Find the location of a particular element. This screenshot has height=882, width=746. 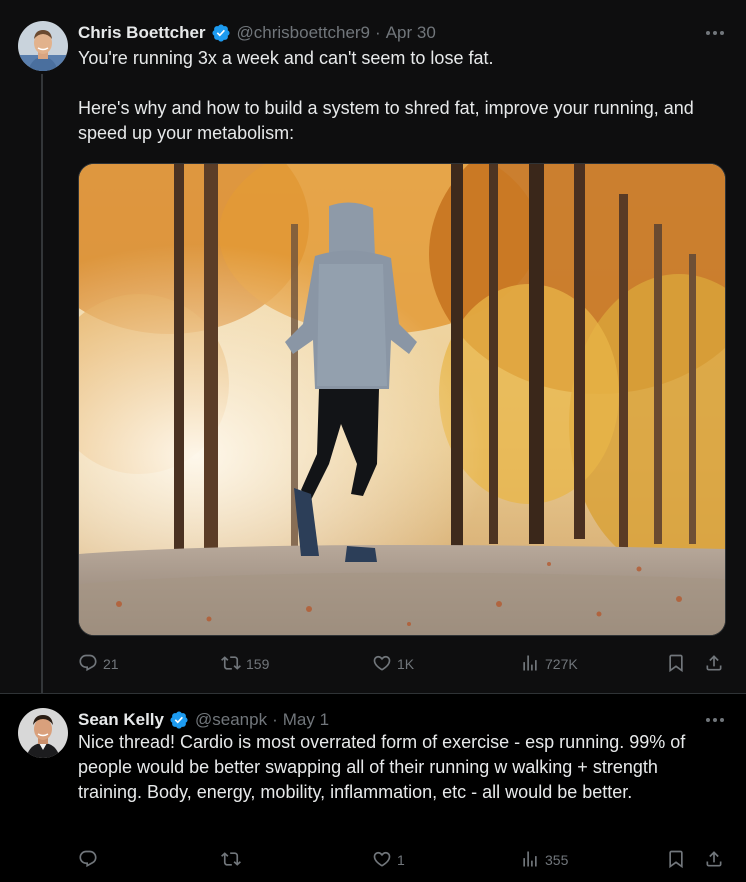

retweet-count: 159 is located at coordinates (258, 664).